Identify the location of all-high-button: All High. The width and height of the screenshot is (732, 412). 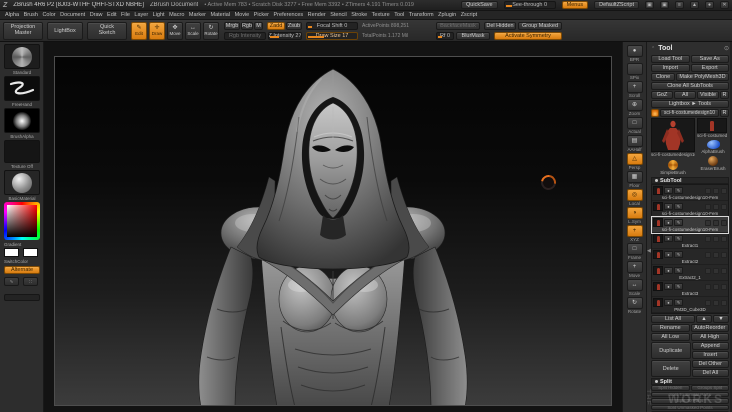
(709, 337).